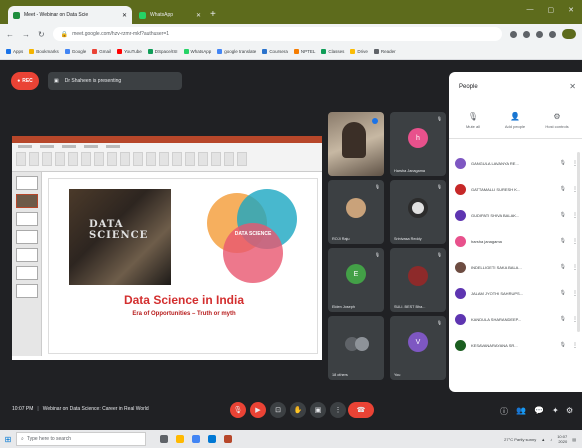 Image resolution: width=582 pixels, height=448 pixels. Describe the element at coordinates (304, 51) in the screenshot. I see `bookmark-item: NPTEL` at that location.